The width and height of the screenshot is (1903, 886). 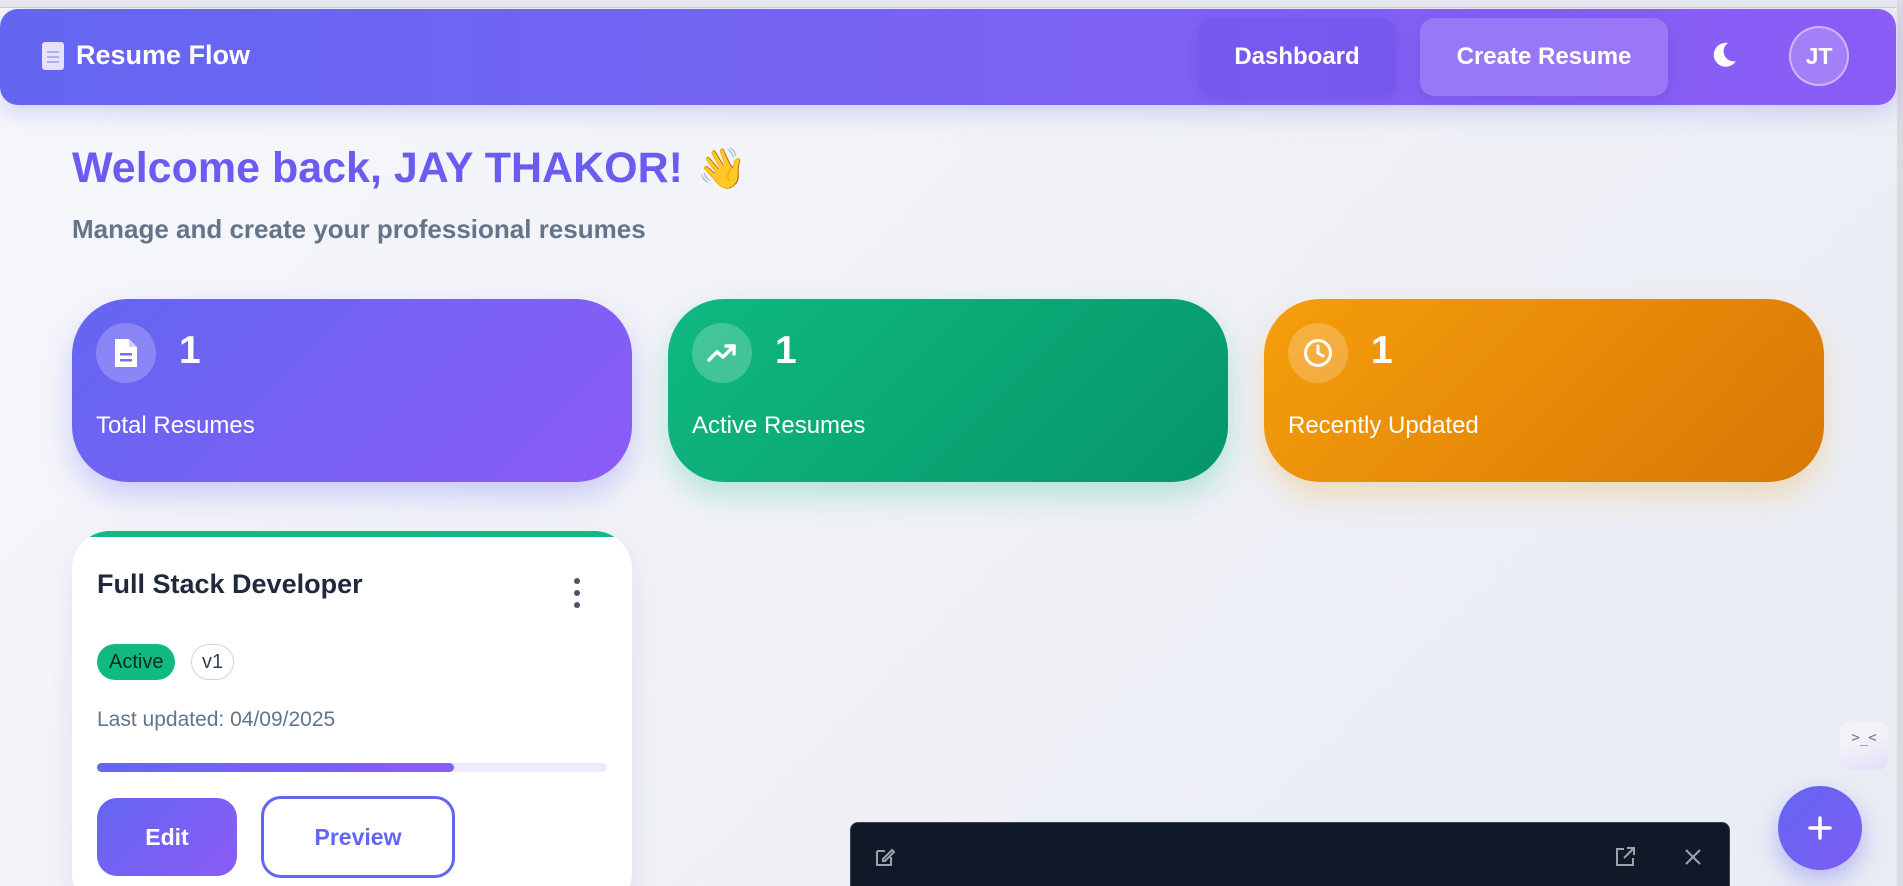 I want to click on waving-hand-icon: 👋, so click(x=721, y=169).